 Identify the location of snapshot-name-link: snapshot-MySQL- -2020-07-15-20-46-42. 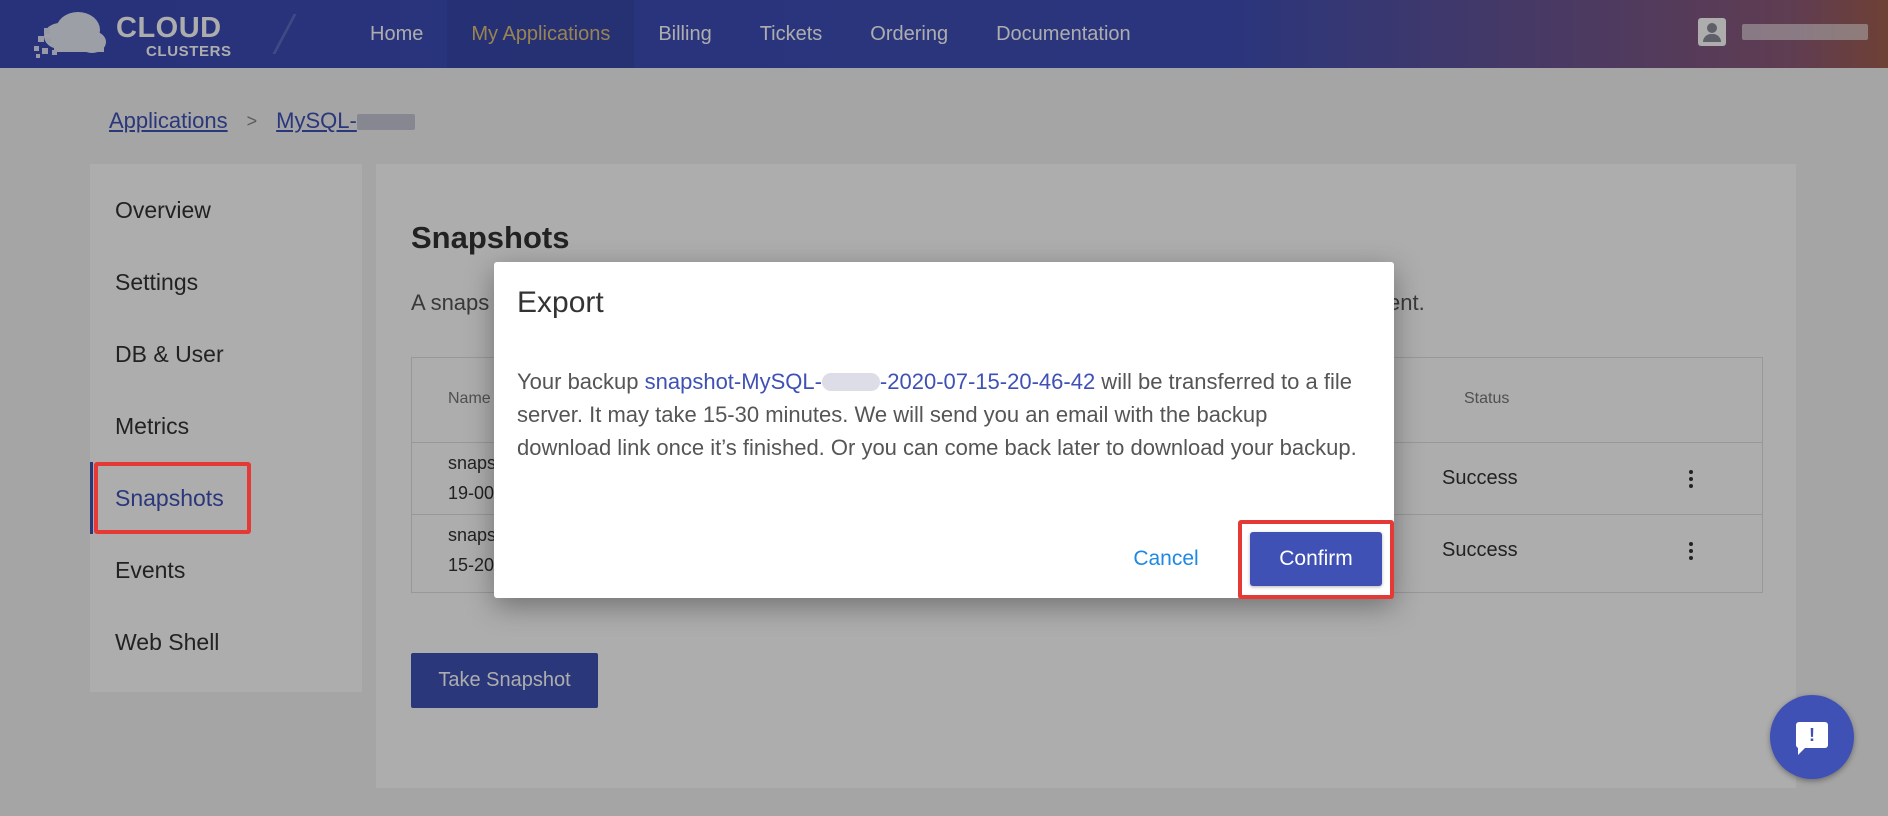
(870, 381).